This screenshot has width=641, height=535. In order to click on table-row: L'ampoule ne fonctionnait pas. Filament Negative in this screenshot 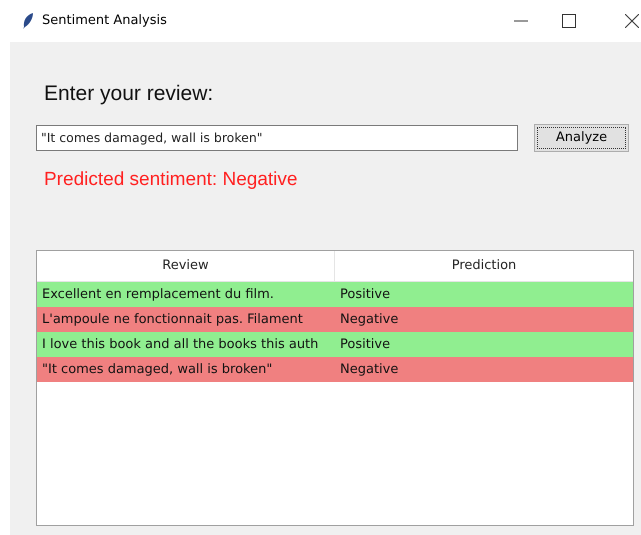, I will do `click(335, 319)`.